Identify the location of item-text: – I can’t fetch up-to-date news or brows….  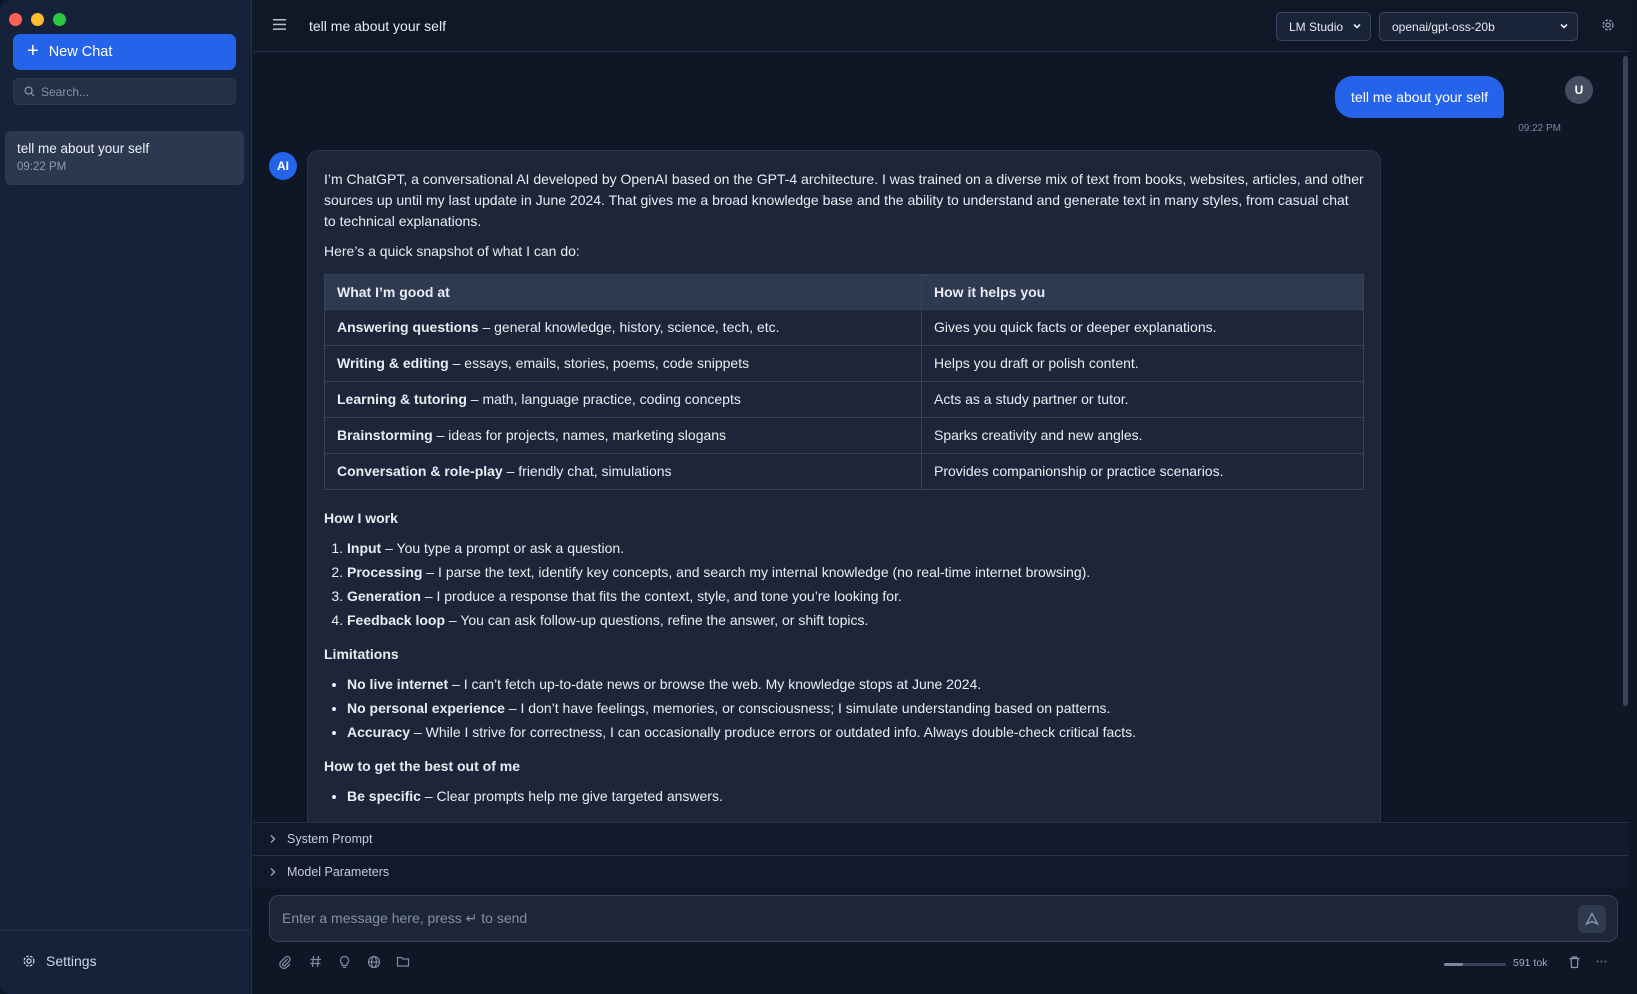
(715, 684).